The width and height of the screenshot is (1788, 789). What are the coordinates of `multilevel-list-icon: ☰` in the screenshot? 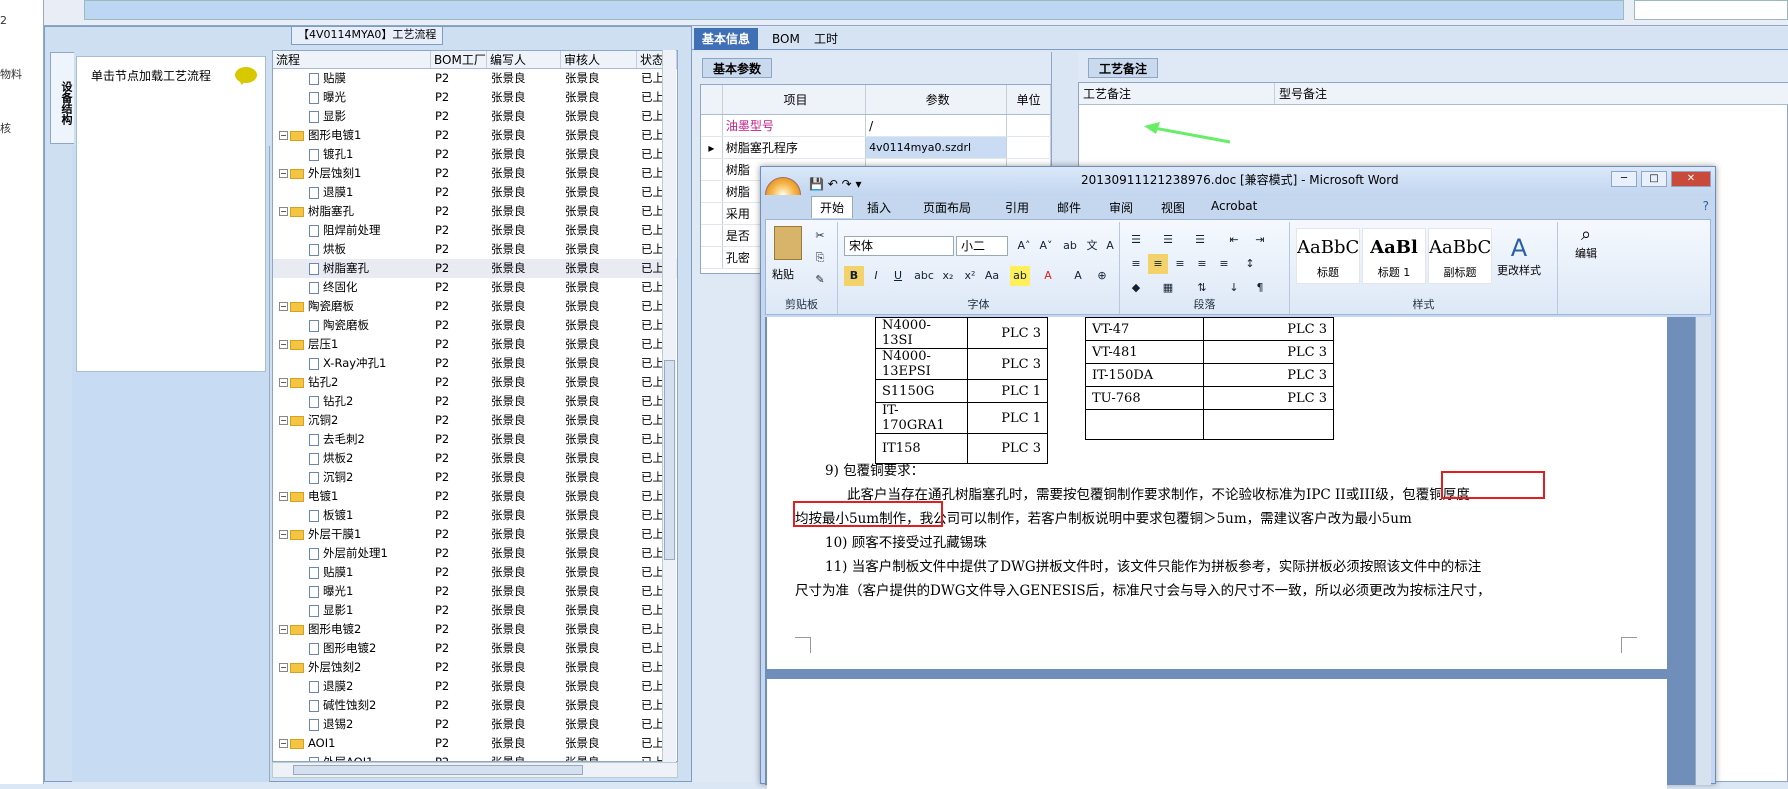 It's located at (1200, 240).